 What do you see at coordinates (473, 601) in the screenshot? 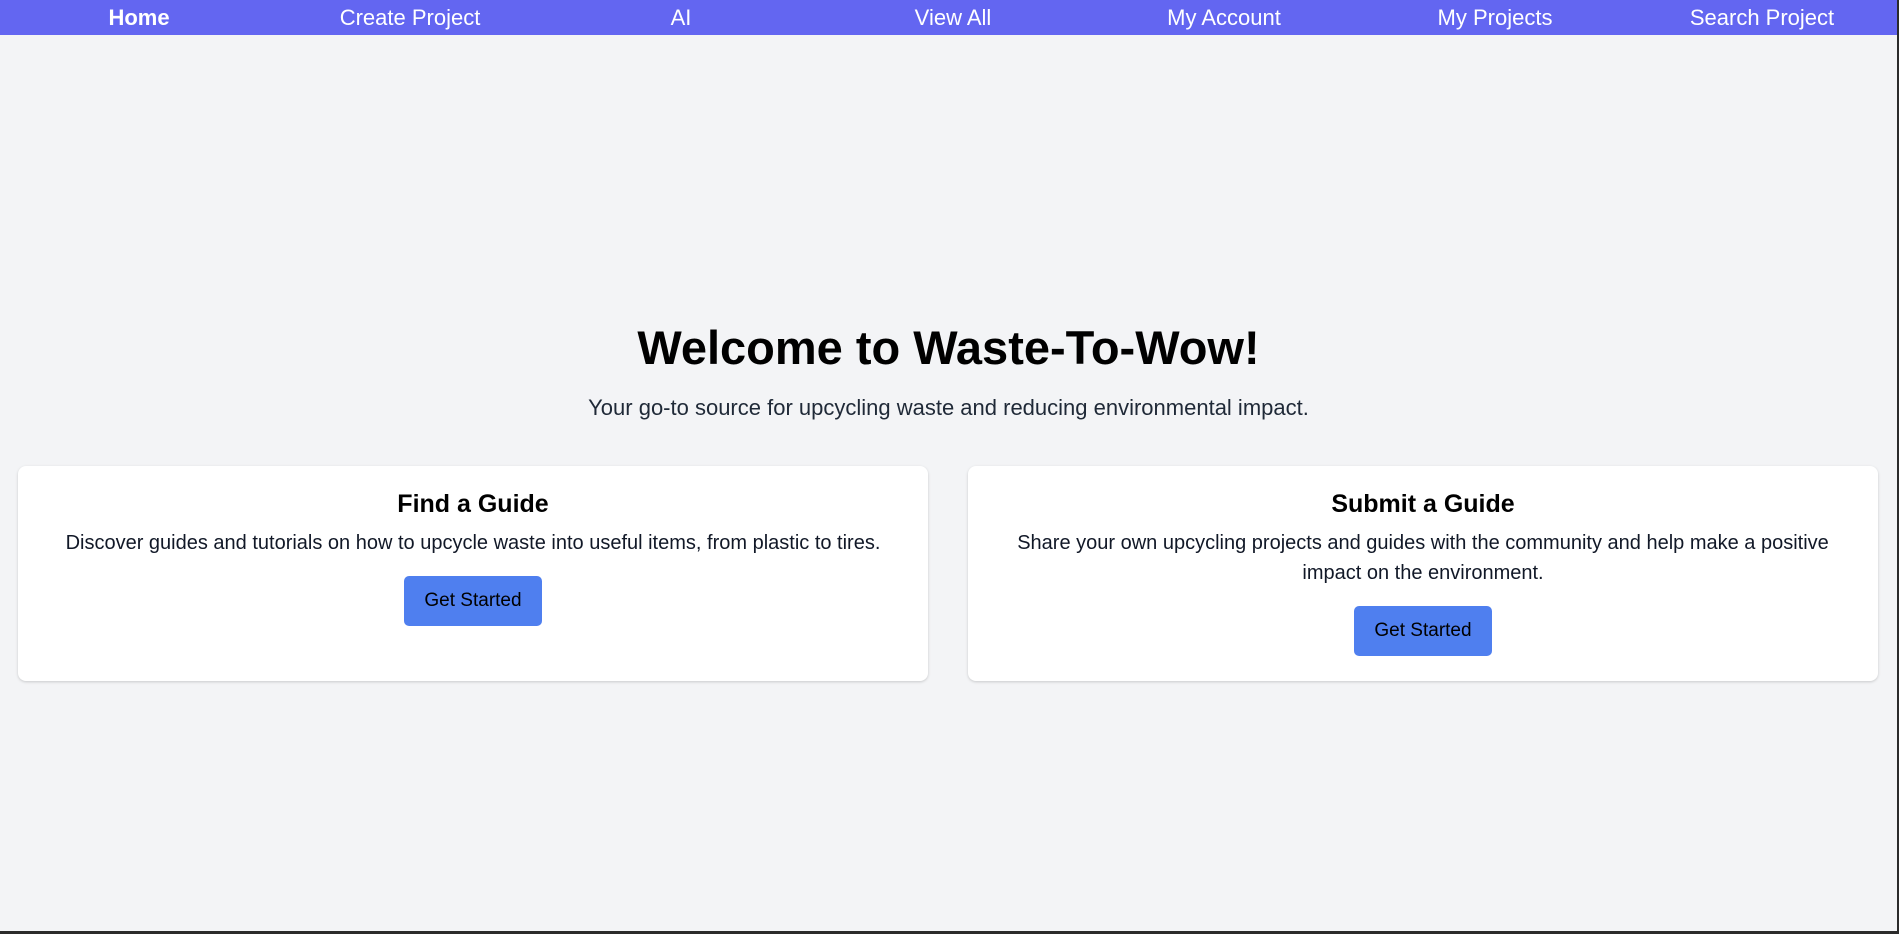
I see `find-guide-get-started-button: Get Started` at bounding box center [473, 601].